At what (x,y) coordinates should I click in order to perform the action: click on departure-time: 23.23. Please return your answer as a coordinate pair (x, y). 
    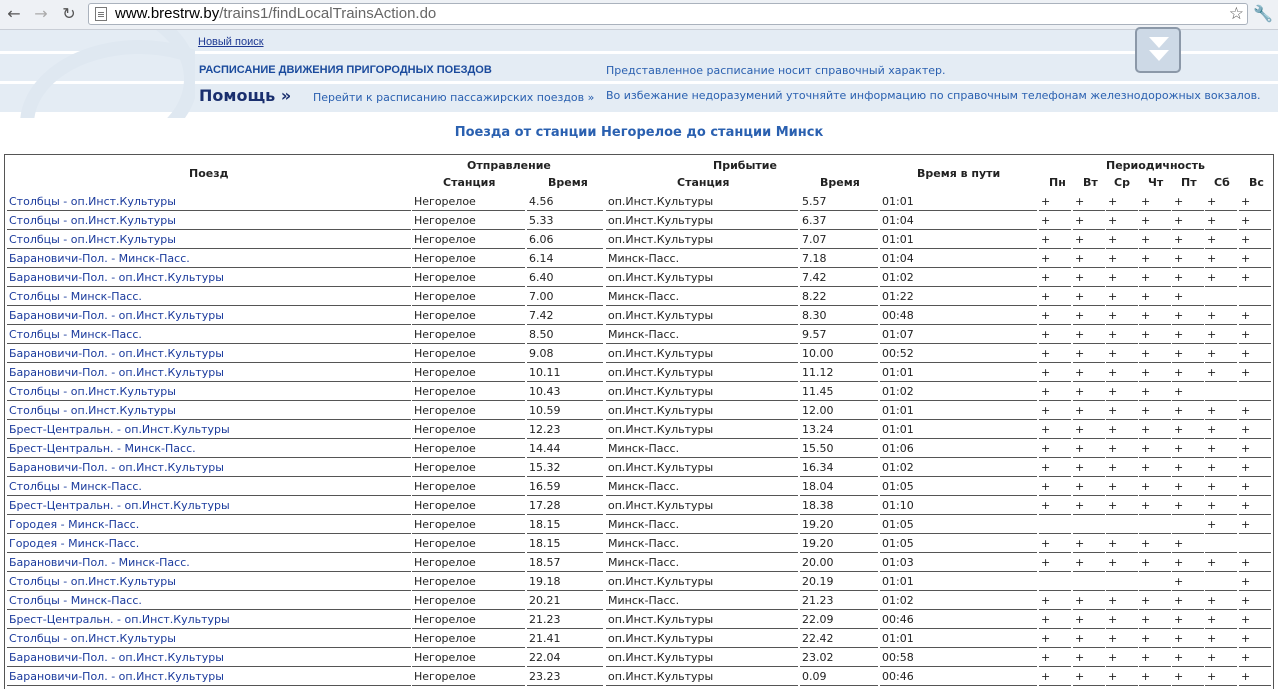
    Looking at the image, I should click on (565, 677).